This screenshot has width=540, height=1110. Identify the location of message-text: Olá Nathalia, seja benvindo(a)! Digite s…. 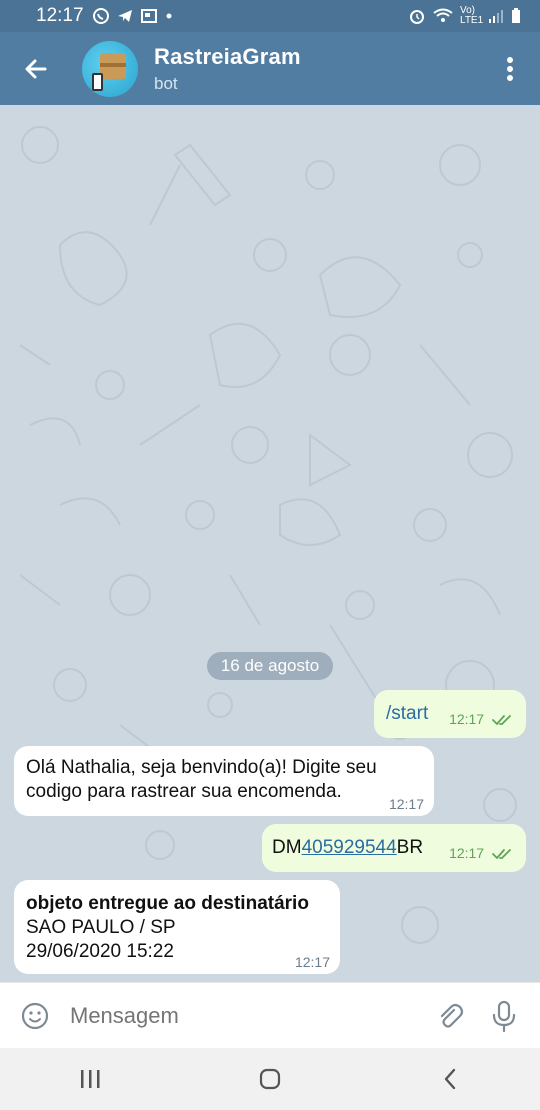
(201, 779).